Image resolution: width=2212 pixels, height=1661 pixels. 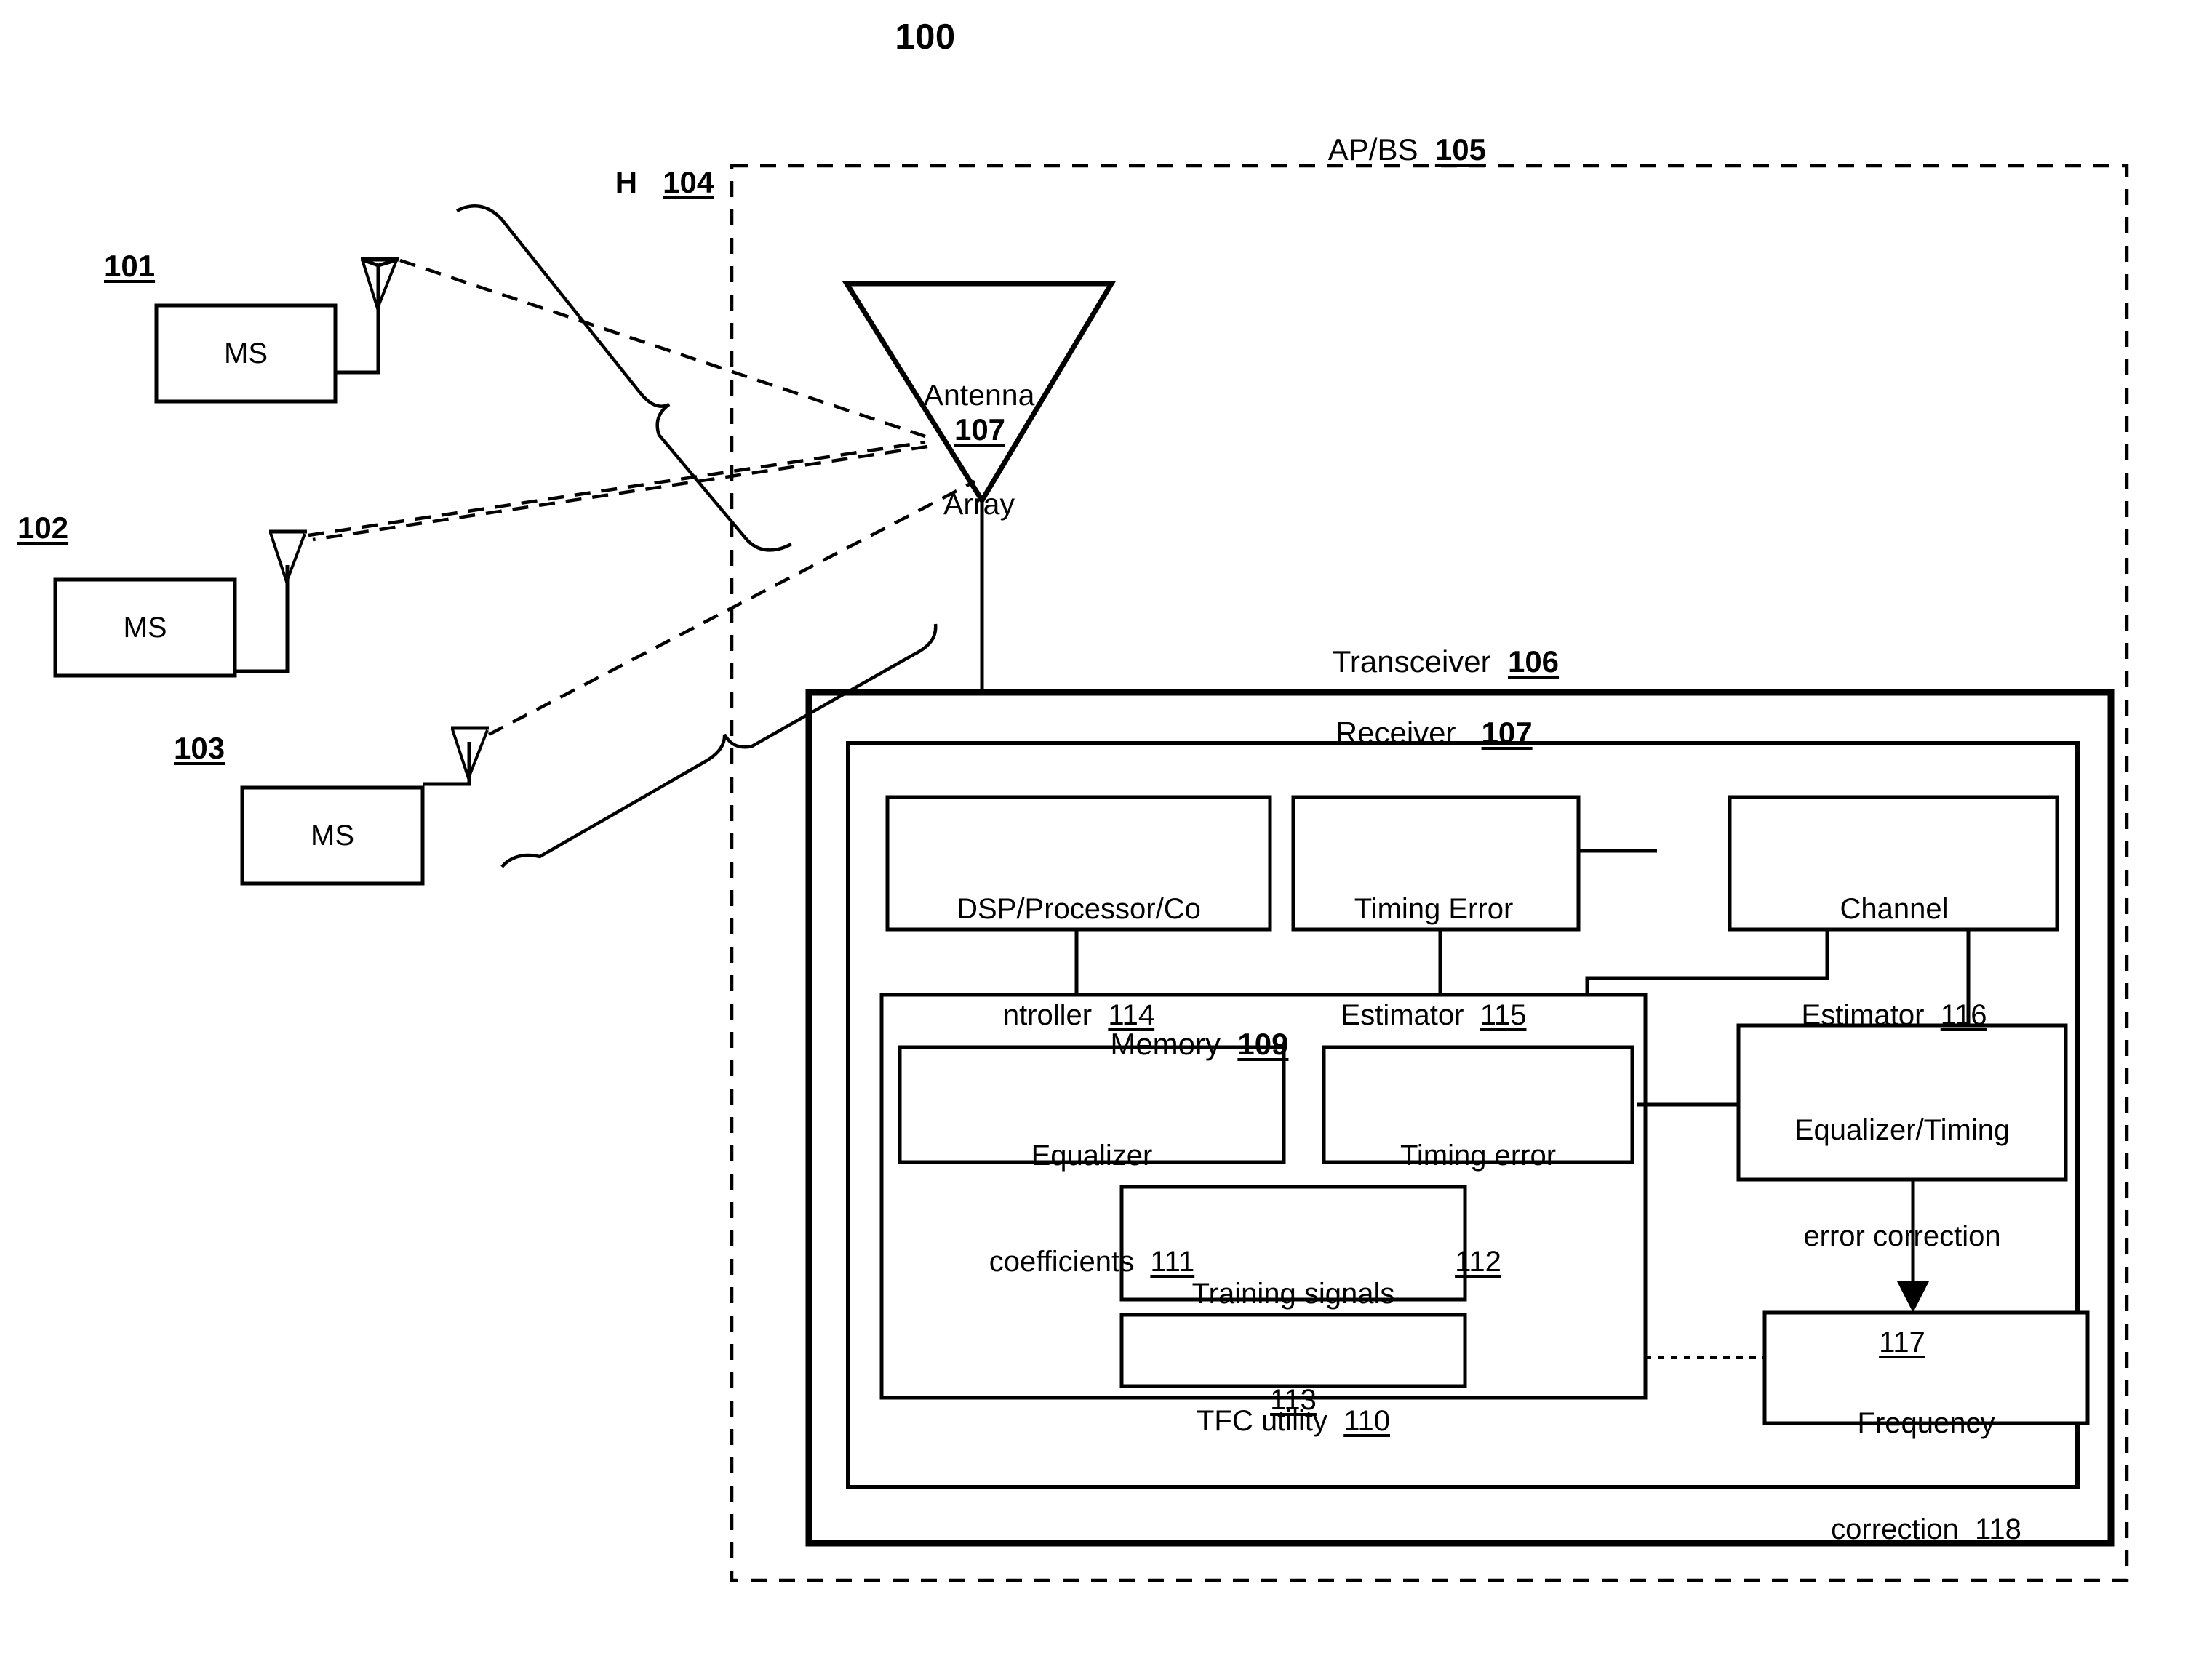 What do you see at coordinates (1047, 1015) in the screenshot?
I see `dsp-line2: ntroller` at bounding box center [1047, 1015].